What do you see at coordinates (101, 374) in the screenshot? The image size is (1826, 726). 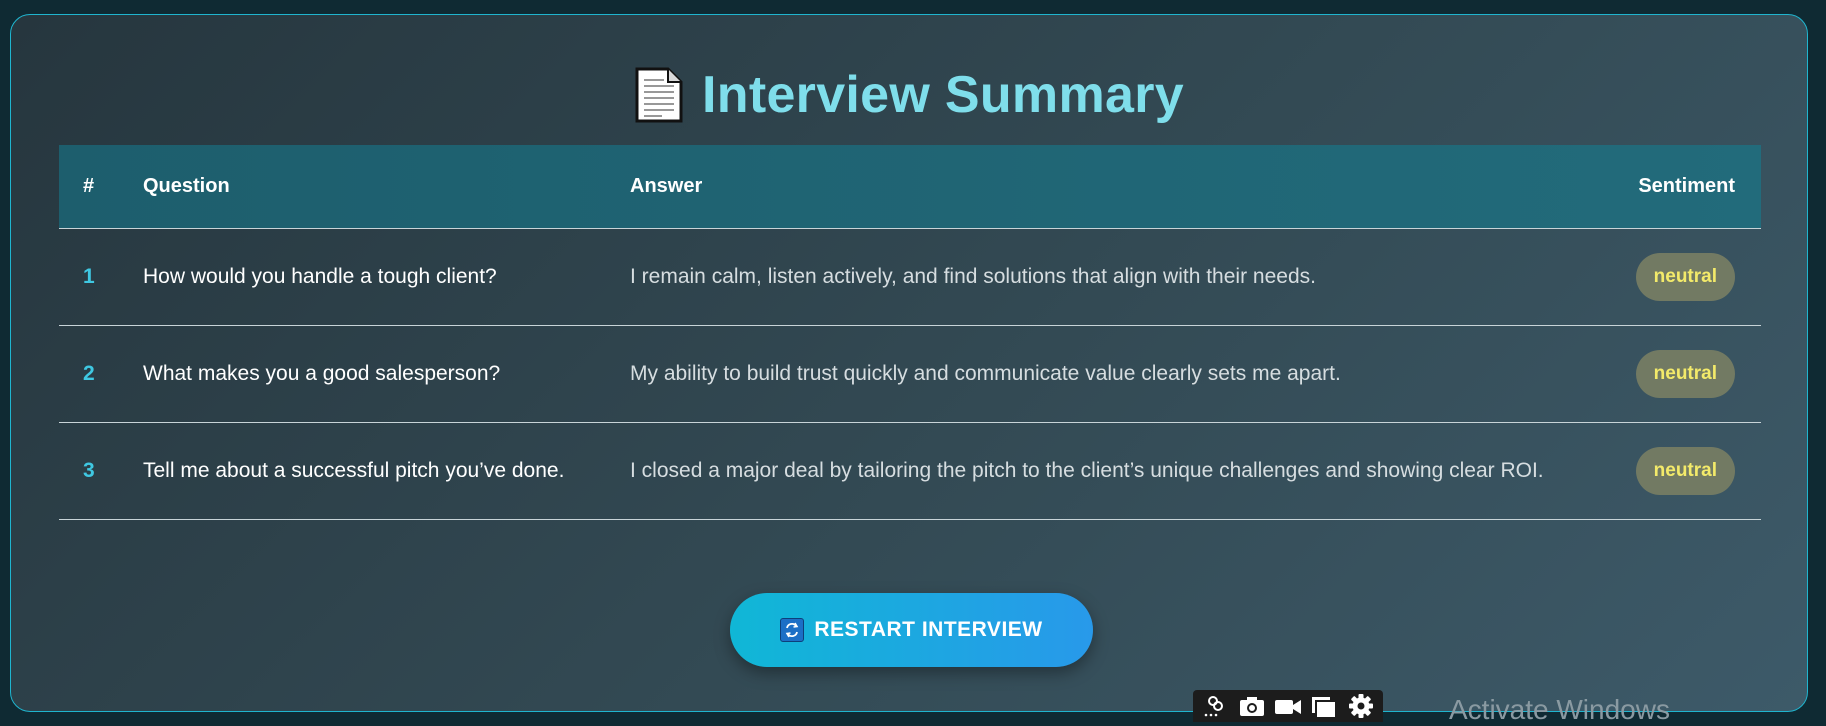 I see `row-number: 2` at bounding box center [101, 374].